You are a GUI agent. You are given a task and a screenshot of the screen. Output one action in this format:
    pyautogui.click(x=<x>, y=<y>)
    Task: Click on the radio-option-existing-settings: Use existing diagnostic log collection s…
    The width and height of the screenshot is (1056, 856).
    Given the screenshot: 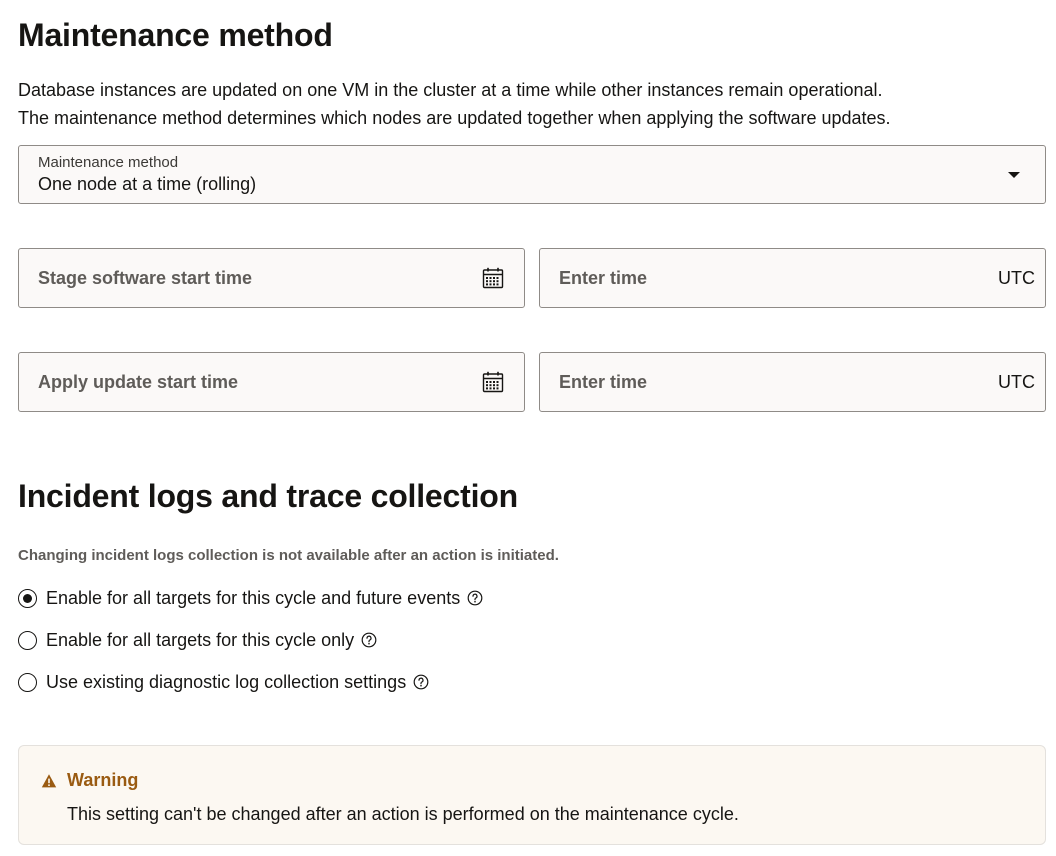 What is the action you would take?
    pyautogui.click(x=223, y=682)
    